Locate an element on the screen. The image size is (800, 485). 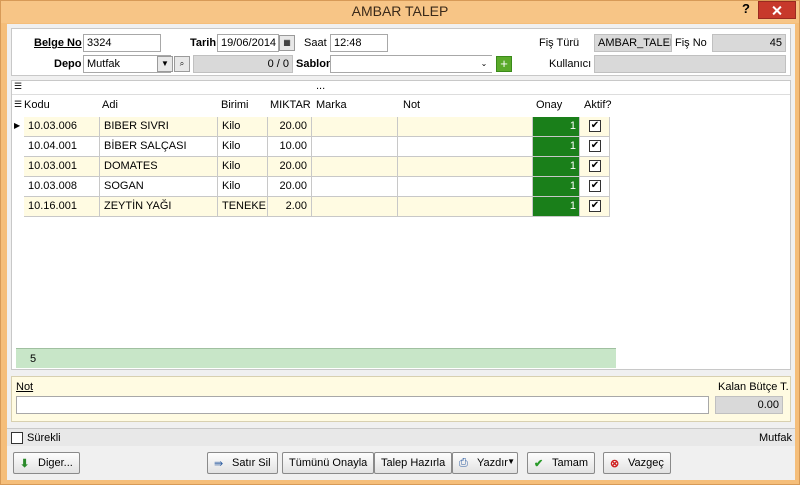
talep-hazirla-button: Talep Hazırla is located at coordinates (413, 463).